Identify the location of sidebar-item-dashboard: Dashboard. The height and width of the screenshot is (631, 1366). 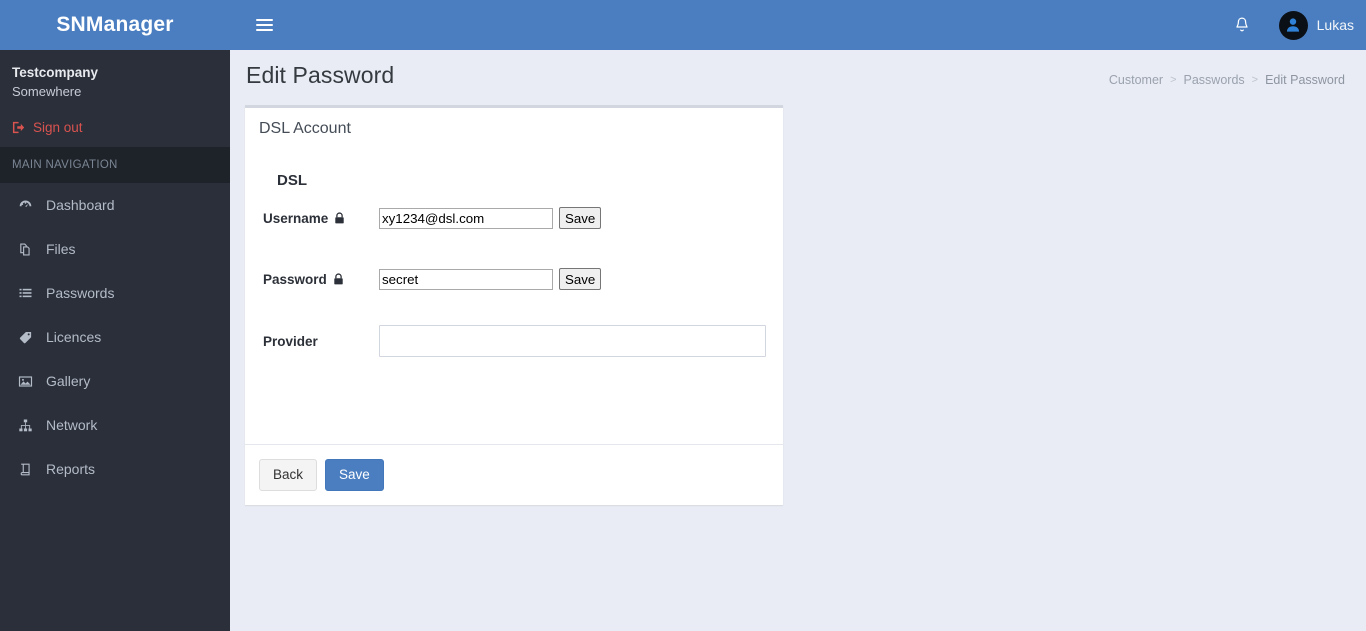
(115, 205).